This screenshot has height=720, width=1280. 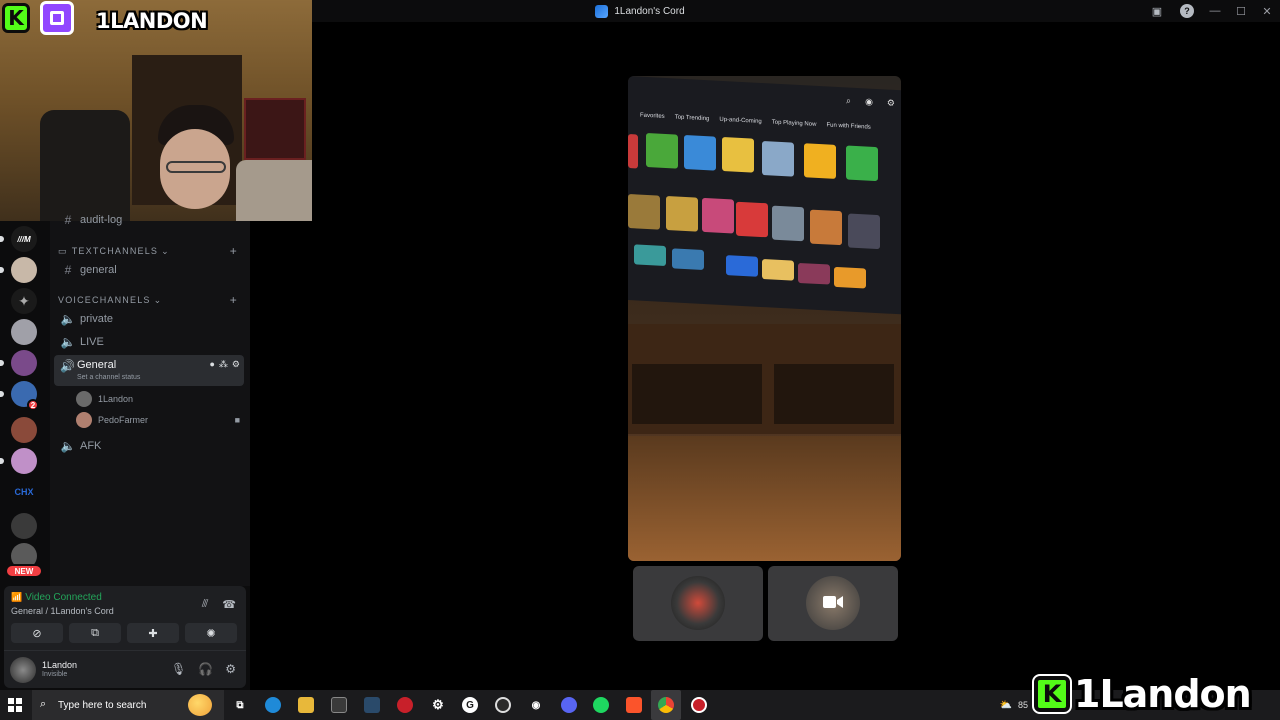 What do you see at coordinates (692, 118) in the screenshot?
I see `tv-tab-top-trending: Top Trending` at bounding box center [692, 118].